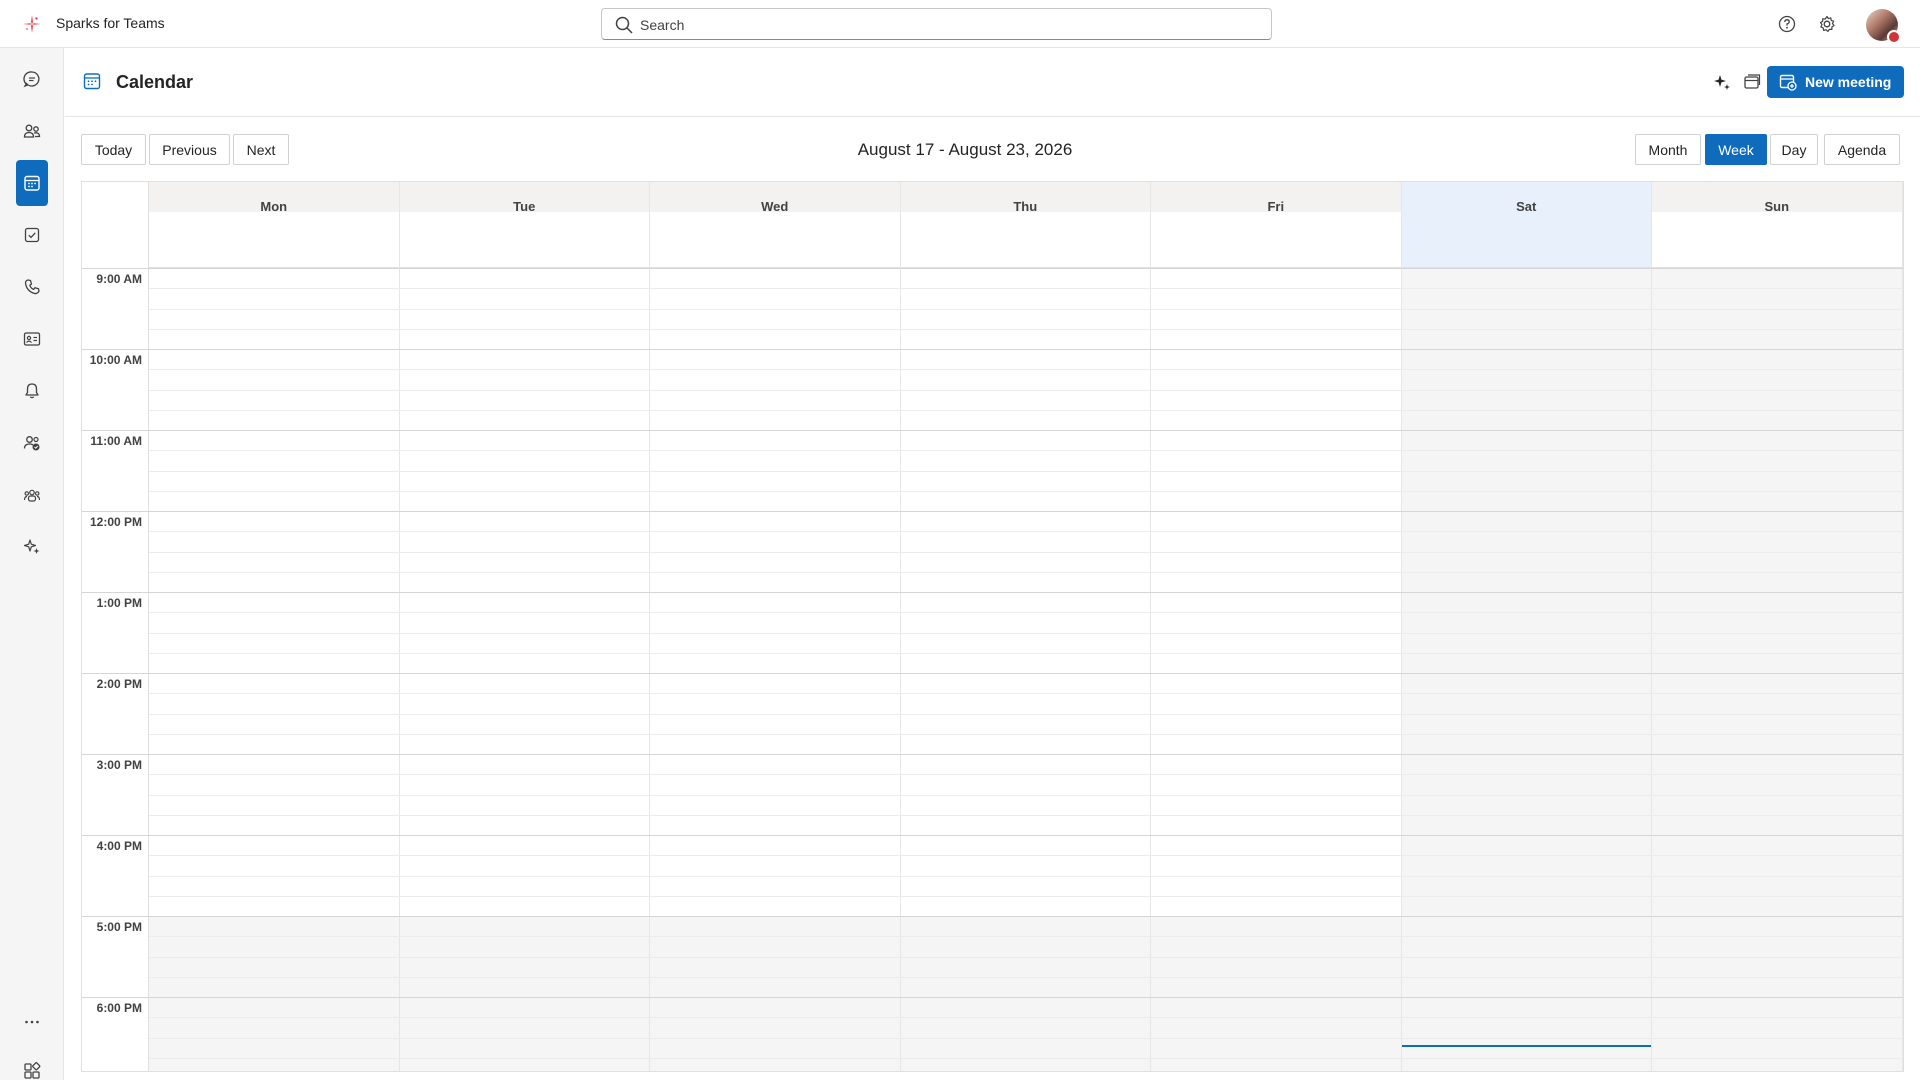 The width and height of the screenshot is (1920, 1080). Describe the element at coordinates (32, 1064) in the screenshot. I see `apps-icon` at that location.